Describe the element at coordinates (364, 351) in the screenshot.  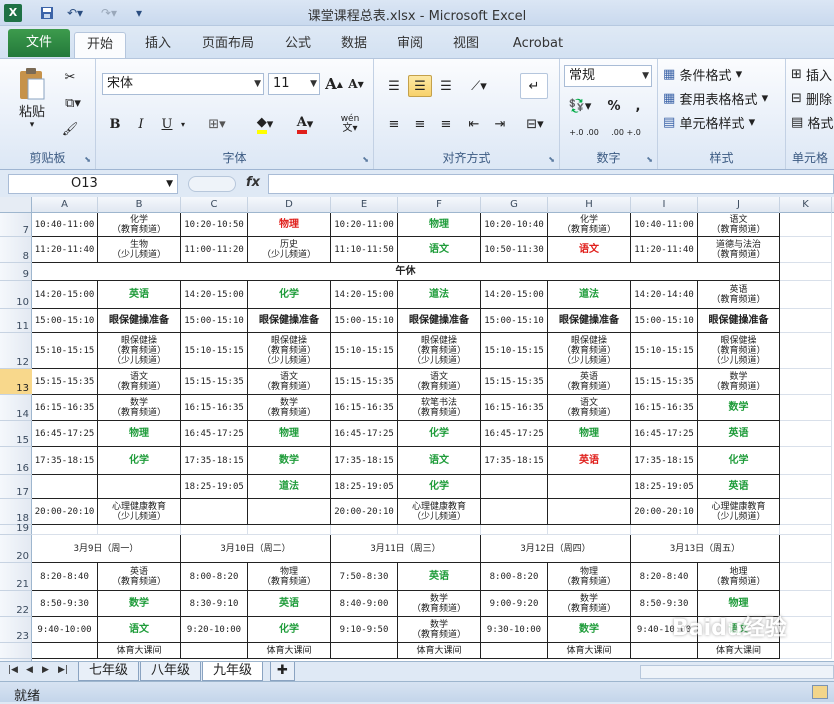
I see `time-cell: 15:10-15:15` at that location.